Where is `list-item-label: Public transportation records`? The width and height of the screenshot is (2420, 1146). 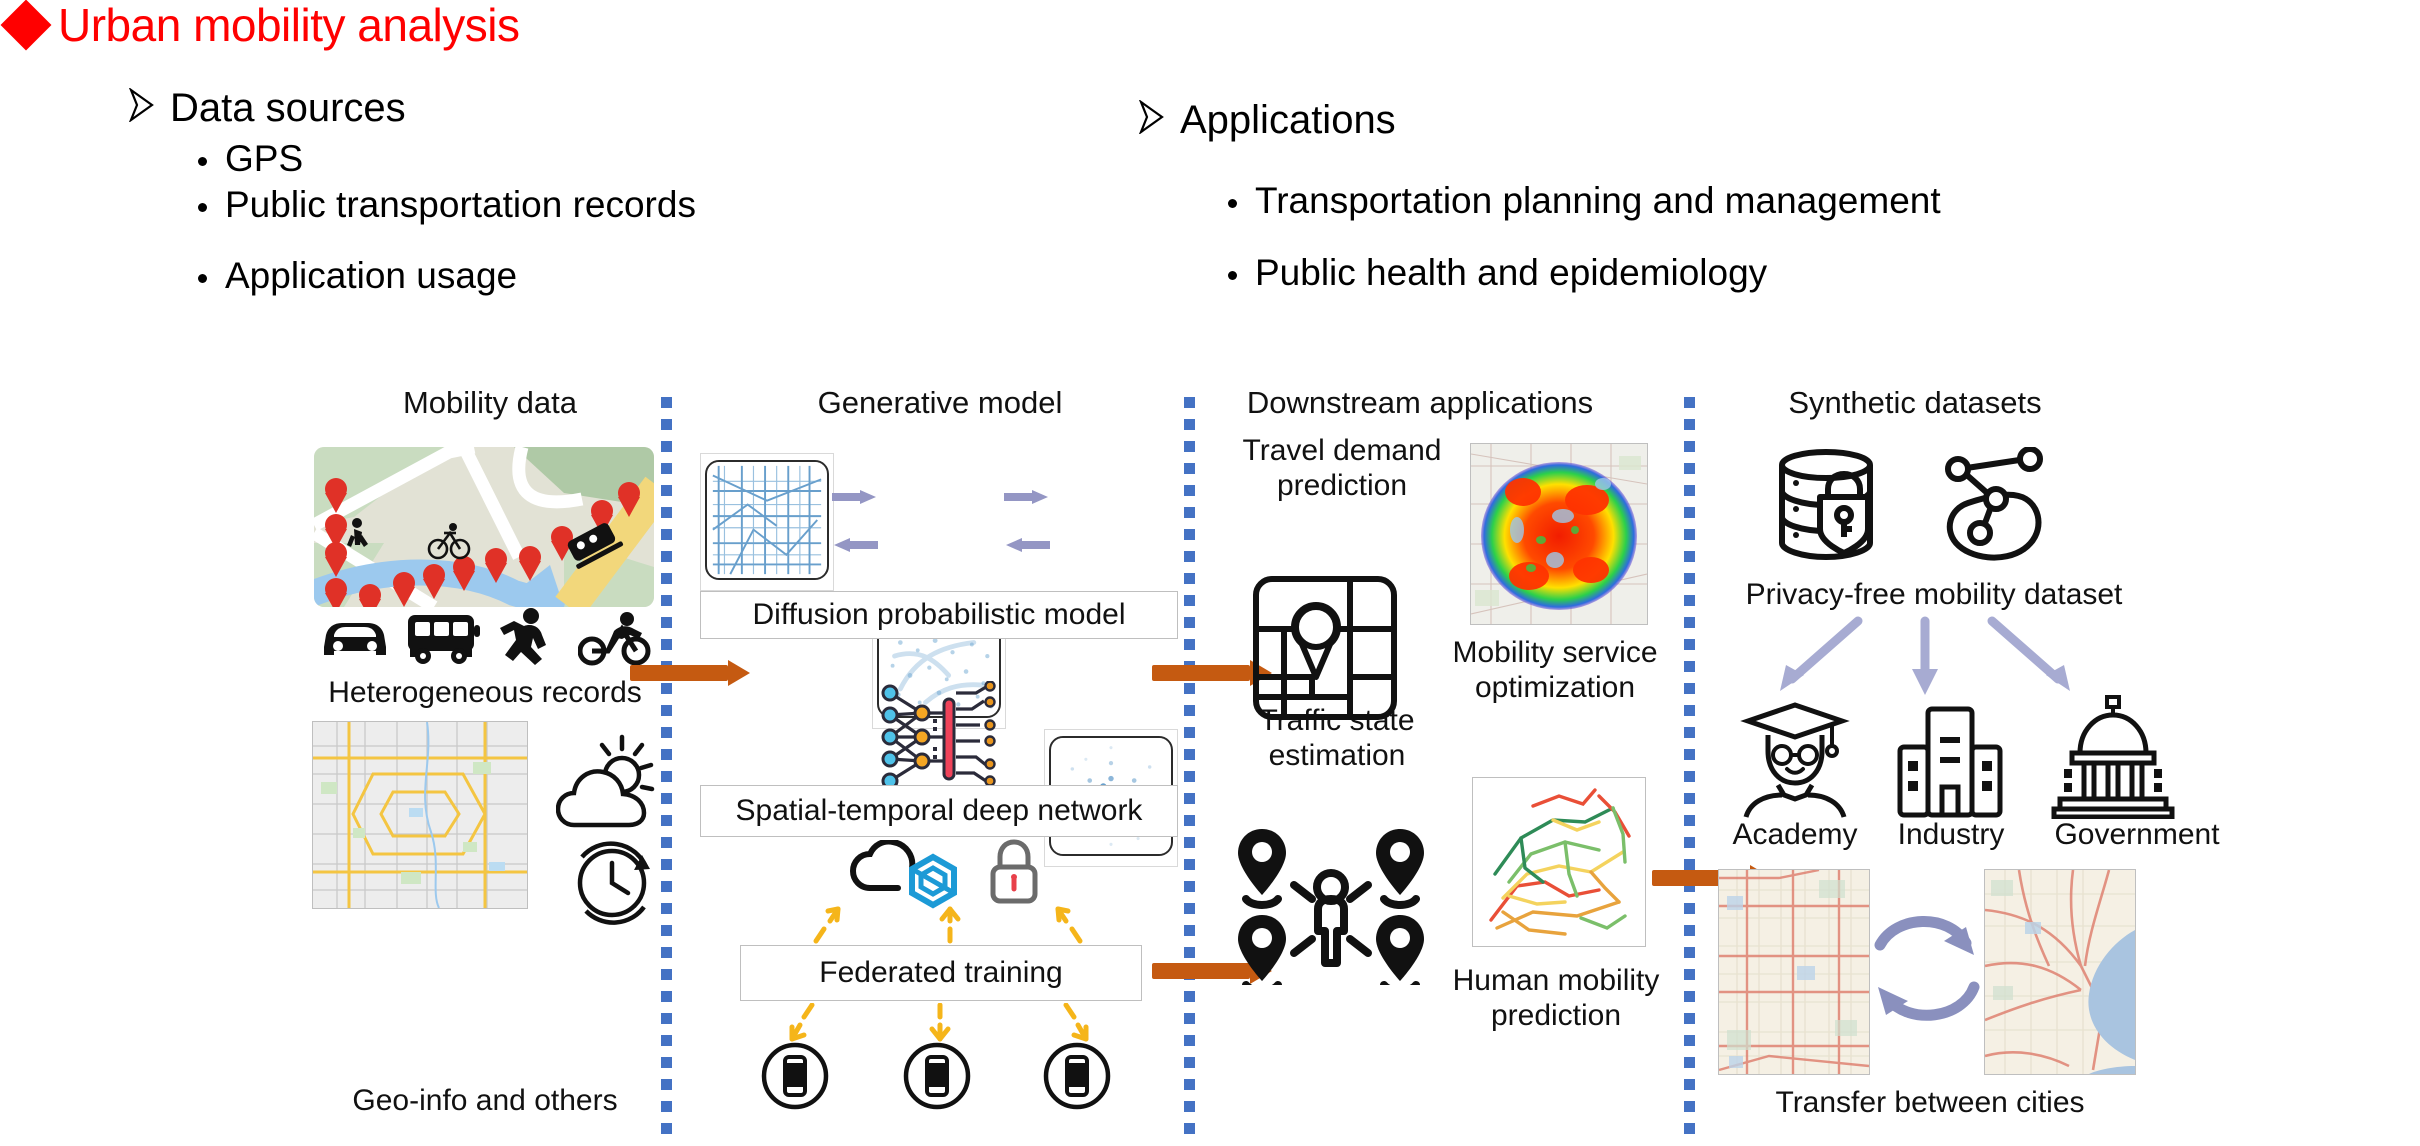 list-item-label: Public transportation records is located at coordinates (460, 204).